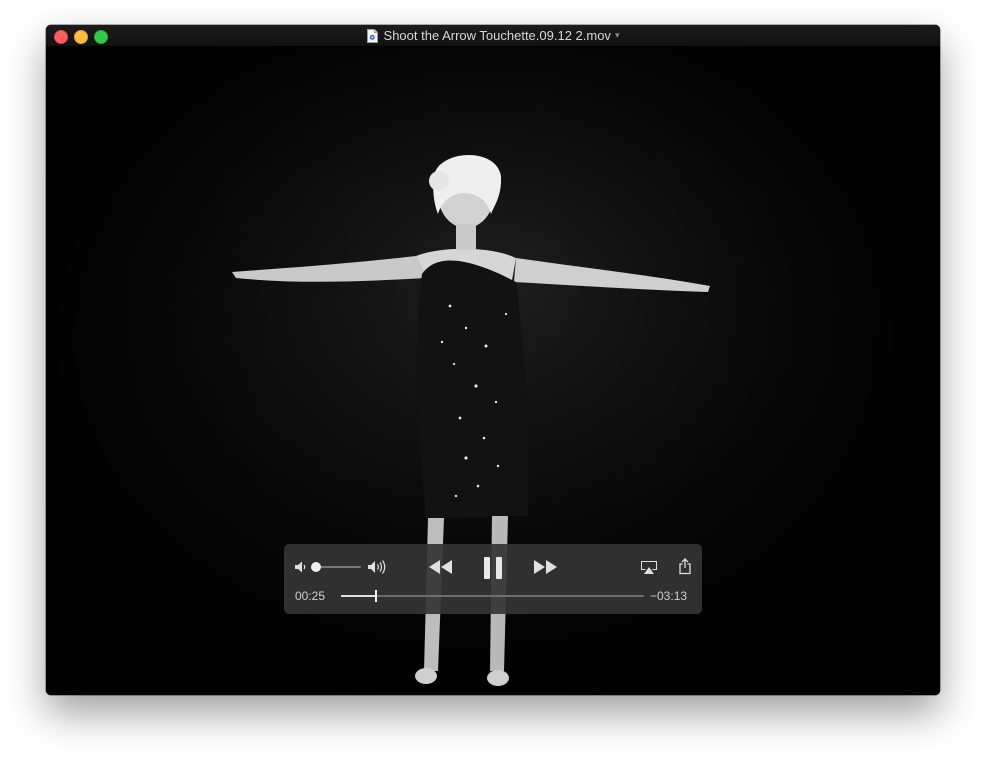 Image resolution: width=985 pixels, height=765 pixels. I want to click on playback-scrubber-playhead, so click(376, 596).